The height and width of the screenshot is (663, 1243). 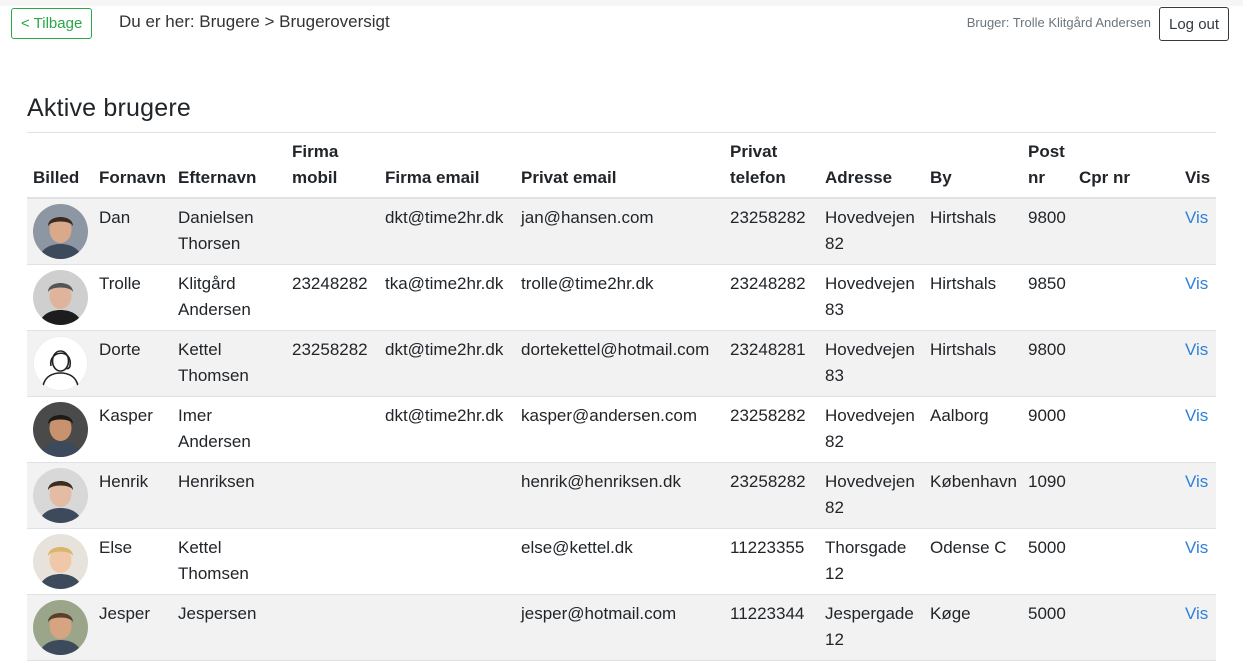 I want to click on column-header-adresse: Adresse, so click(x=871, y=166).